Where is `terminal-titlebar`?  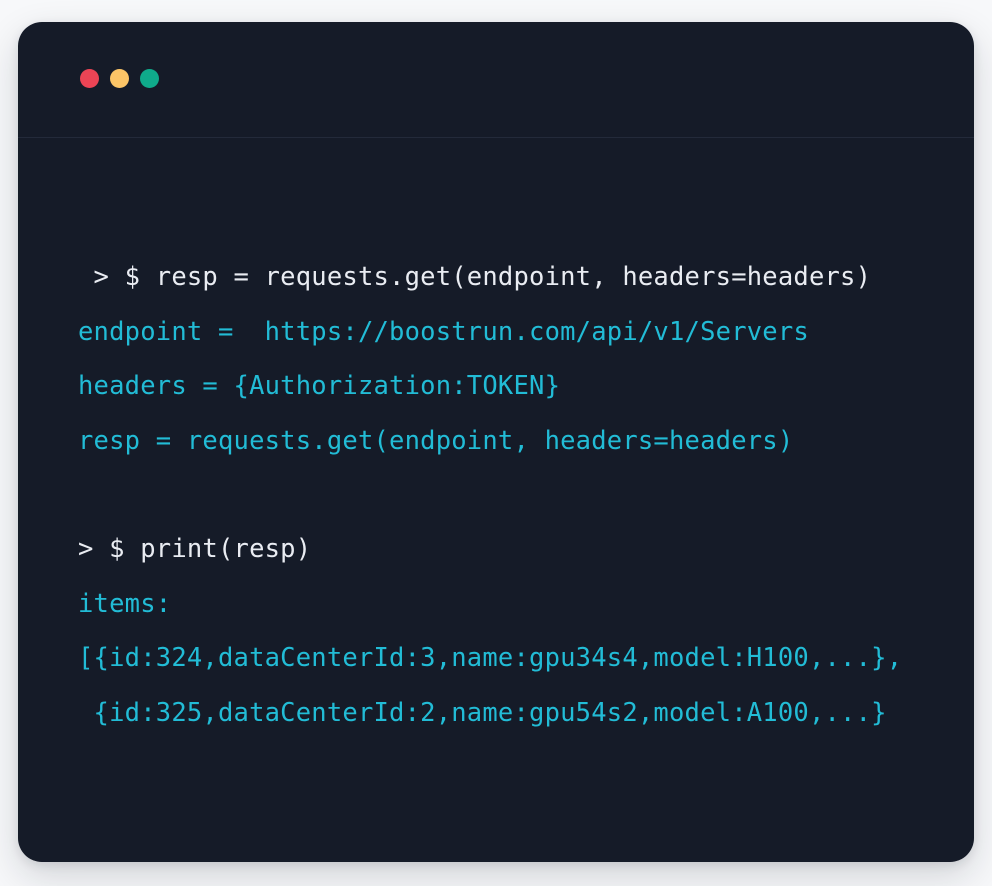 terminal-titlebar is located at coordinates (496, 80).